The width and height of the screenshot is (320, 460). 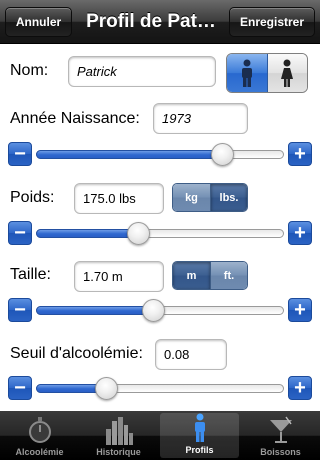 What do you see at coordinates (119, 431) in the screenshot?
I see `bar-chart-icon` at bounding box center [119, 431].